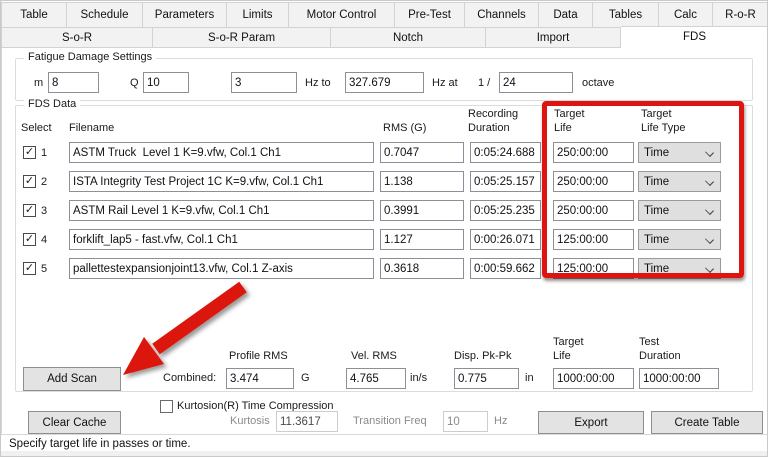 The image size is (768, 457). Describe the element at coordinates (342, 15) in the screenshot. I see `tab-motor-control: Motor Control` at that location.